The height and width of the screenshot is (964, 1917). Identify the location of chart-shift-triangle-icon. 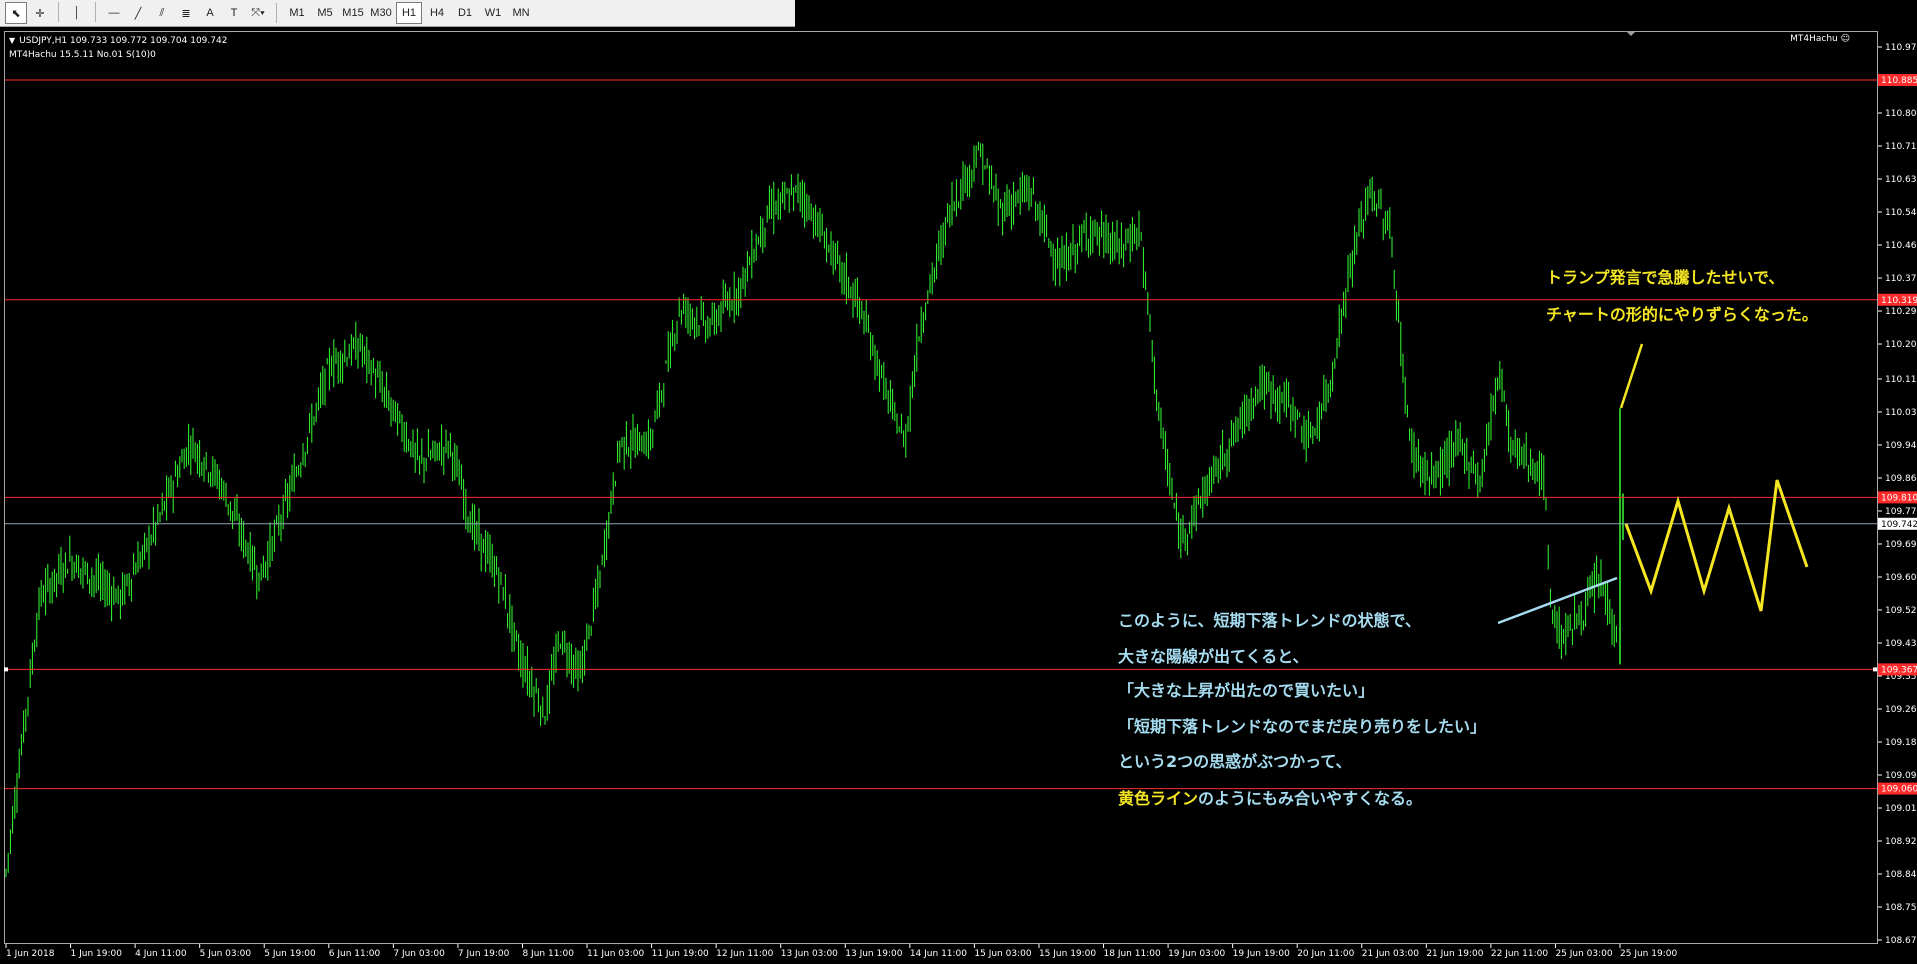
(1631, 33).